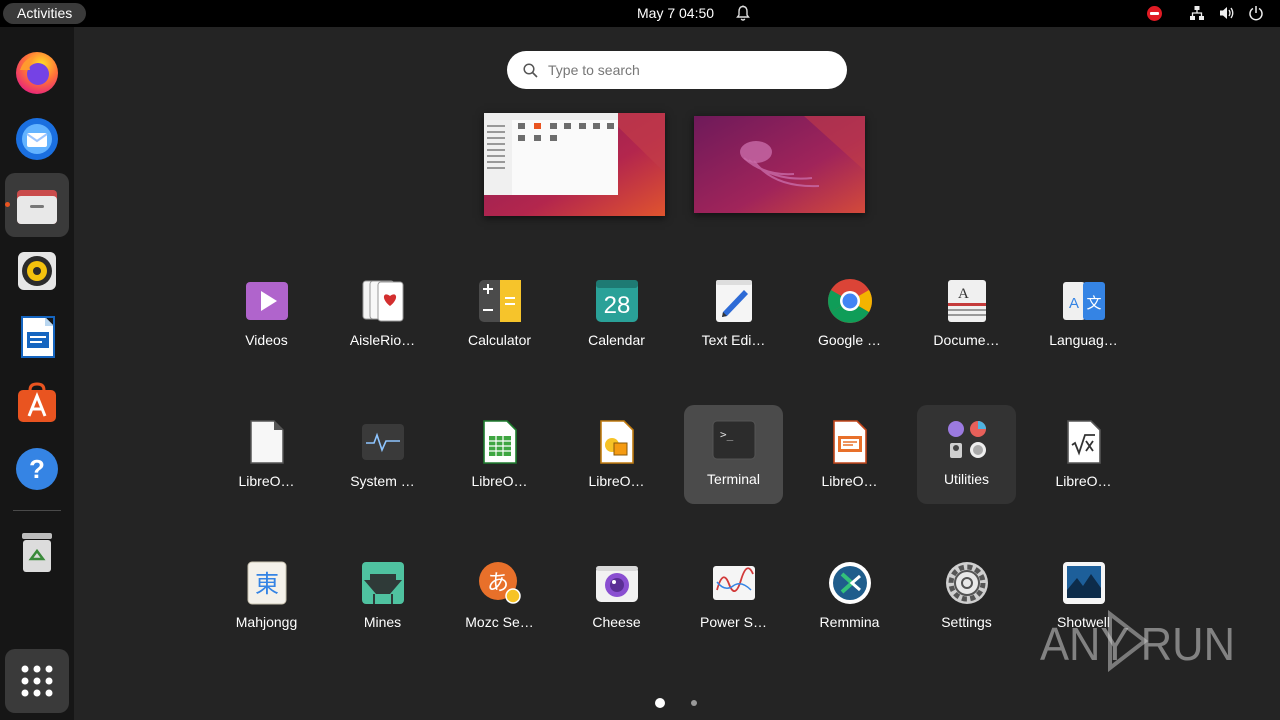 Image resolution: width=1280 pixels, height=720 pixels. Describe the element at coordinates (1084, 301) in the screenshot. I see `language-icon: A 文` at that location.